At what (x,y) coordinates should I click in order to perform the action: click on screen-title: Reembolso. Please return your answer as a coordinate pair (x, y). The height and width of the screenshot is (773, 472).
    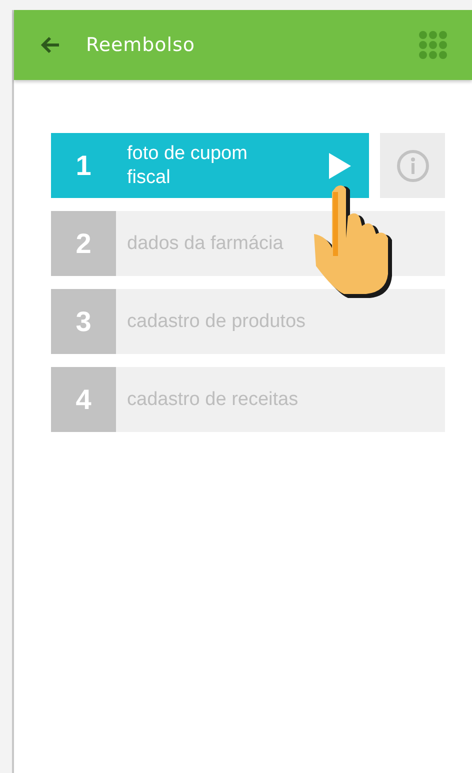
    Looking at the image, I should click on (140, 45).